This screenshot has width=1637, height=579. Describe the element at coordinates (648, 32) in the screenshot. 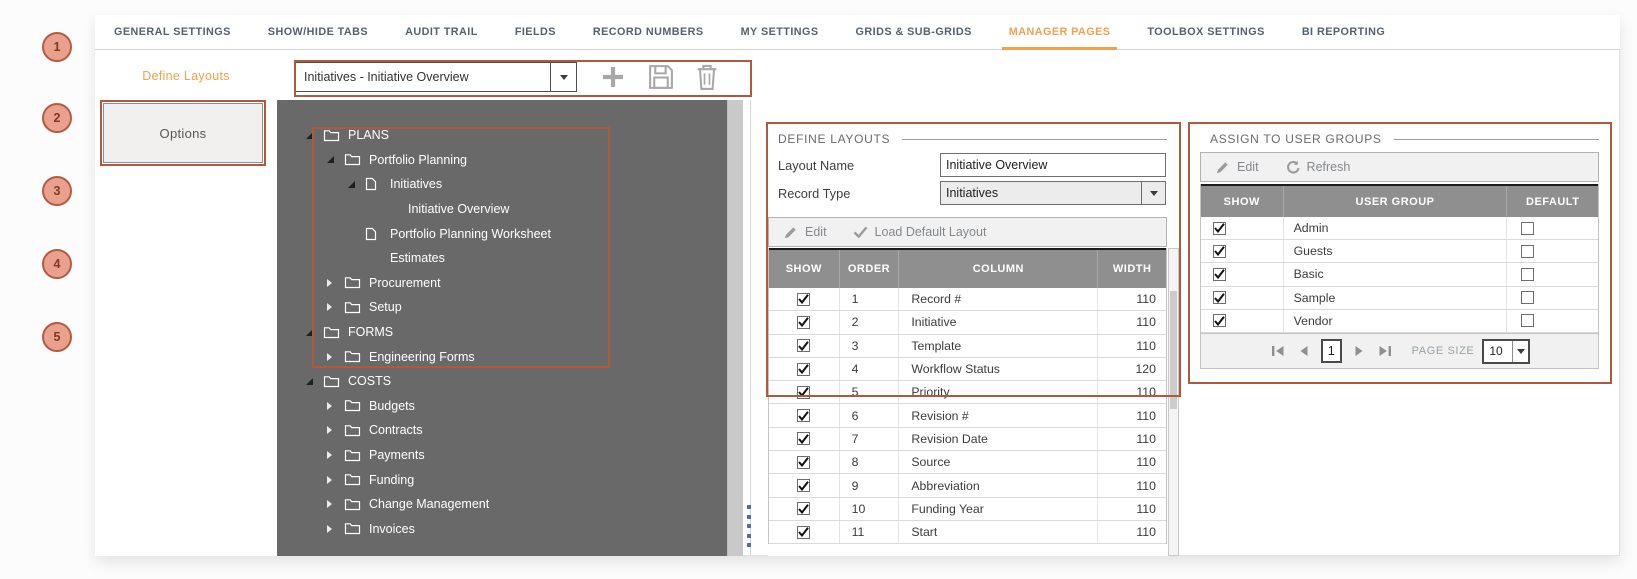

I see `tab-record-numbers: RECORD NUMBERS` at that location.